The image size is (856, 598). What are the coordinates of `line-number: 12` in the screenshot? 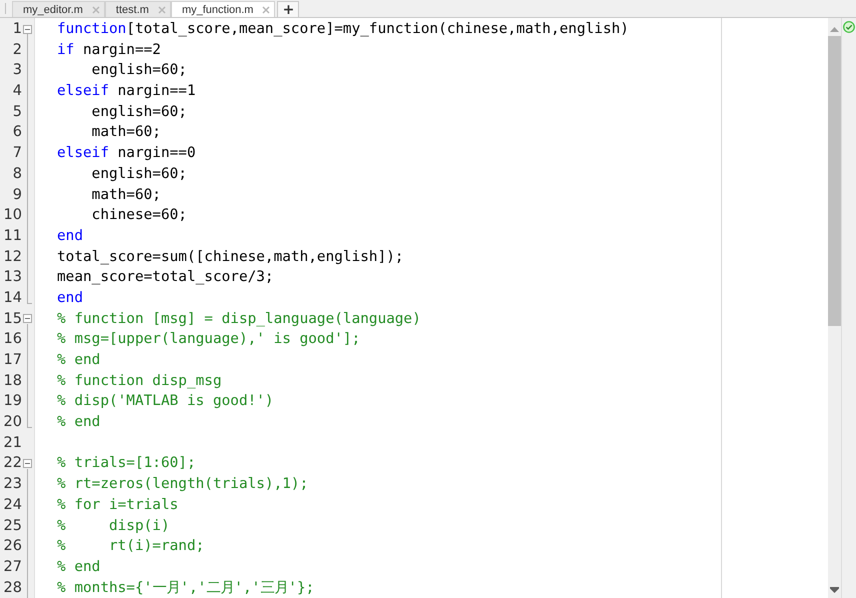 It's located at (12, 257).